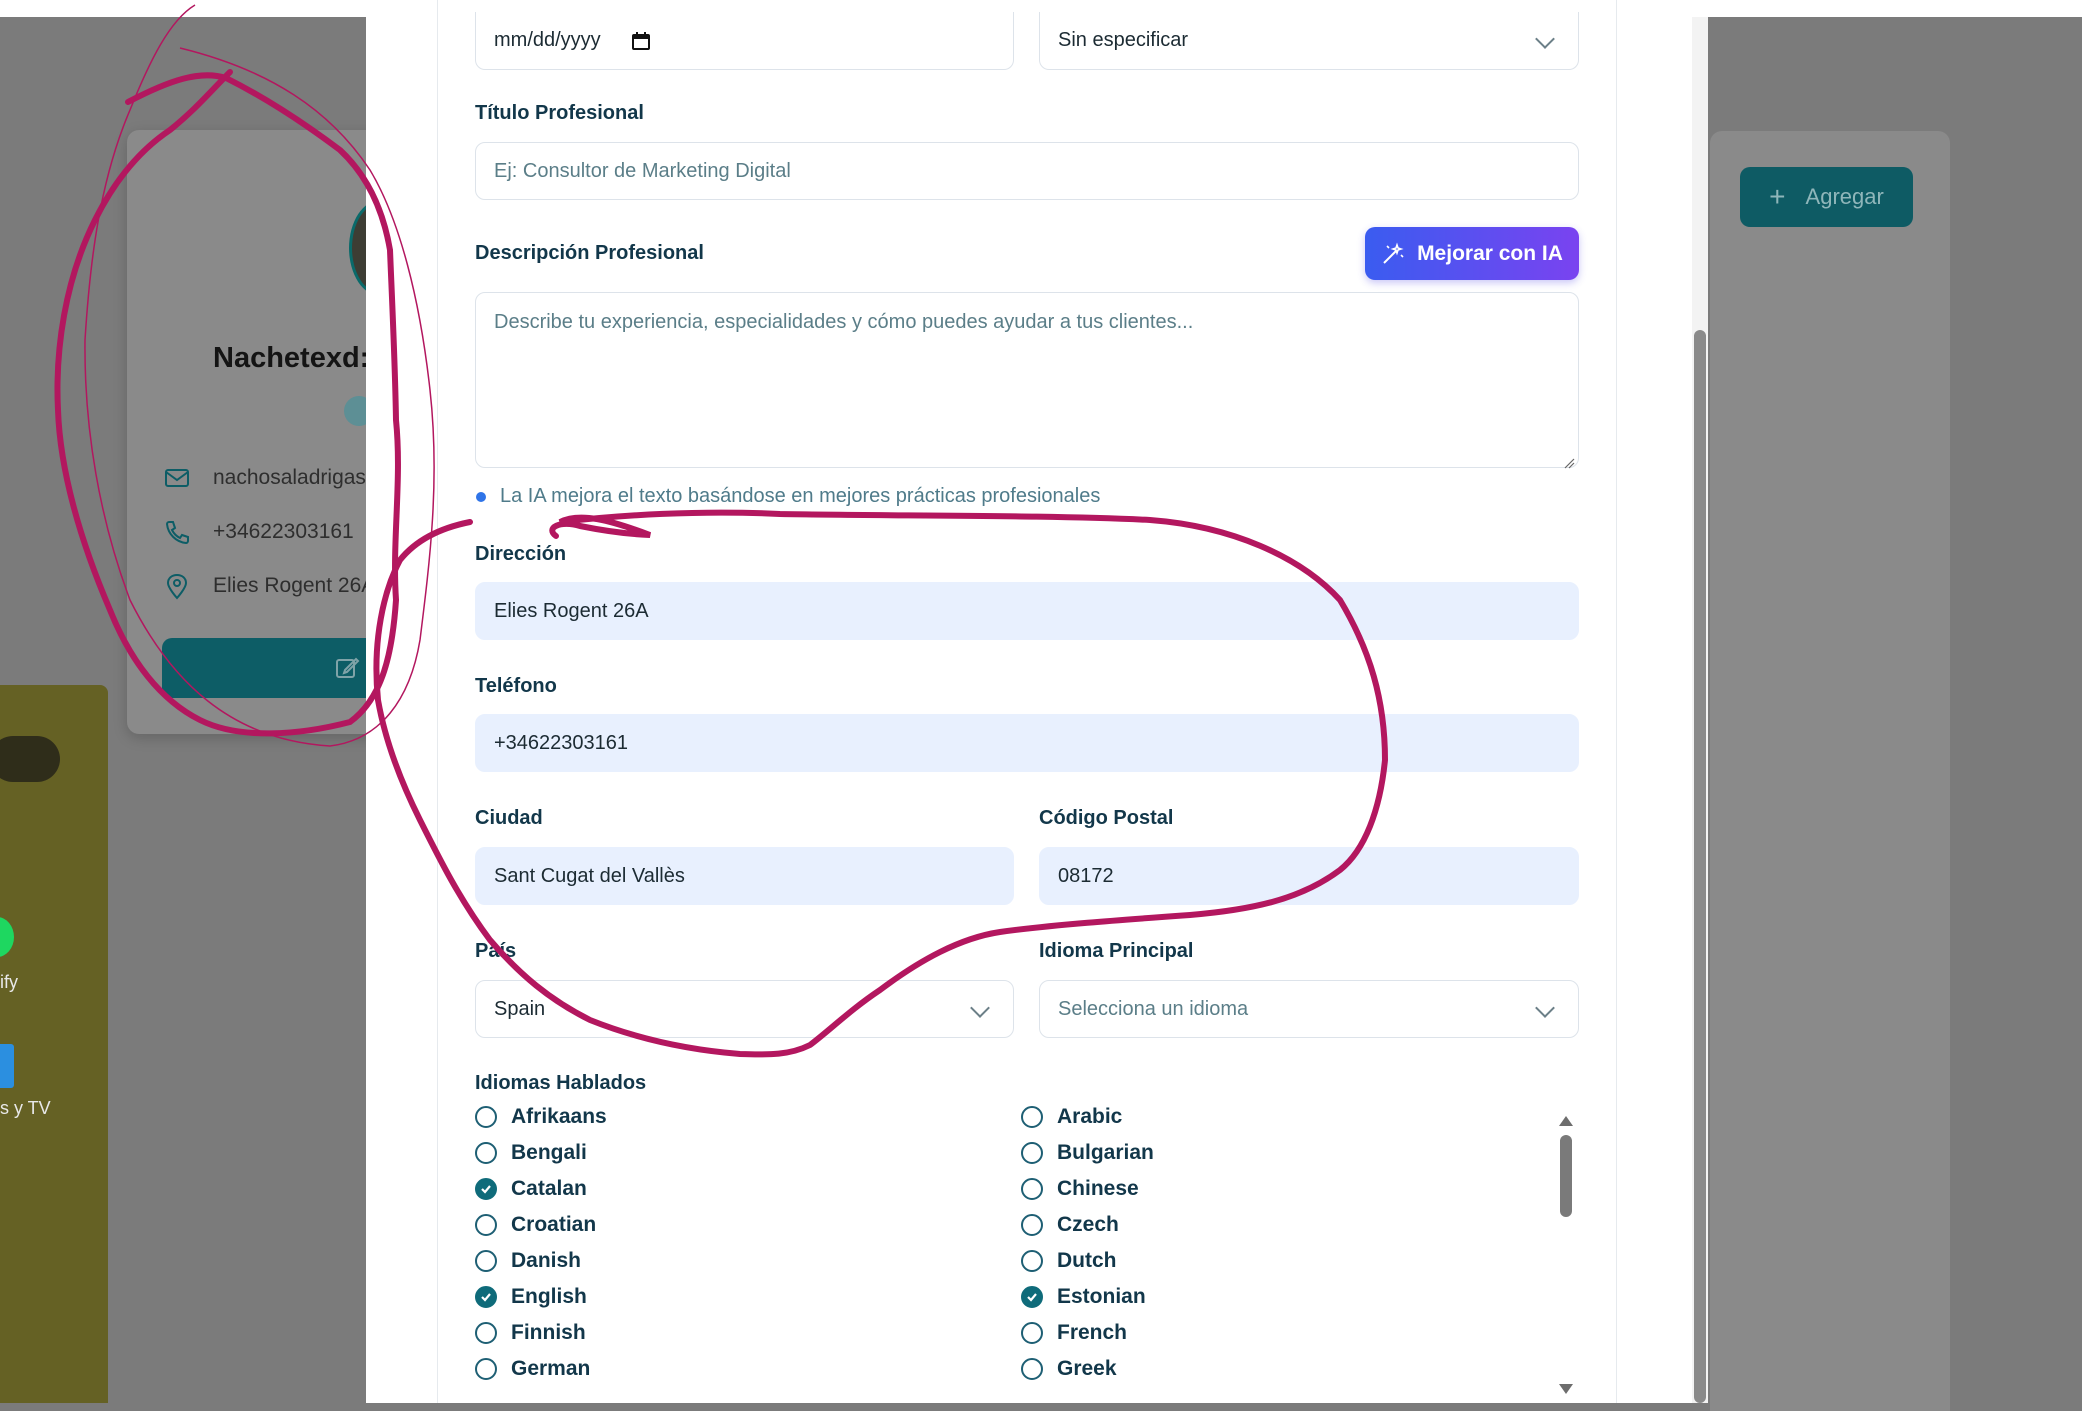 The height and width of the screenshot is (1411, 2082). What do you see at coordinates (1566, 1389) in the screenshot?
I see `list-scroll-down-icon` at bounding box center [1566, 1389].